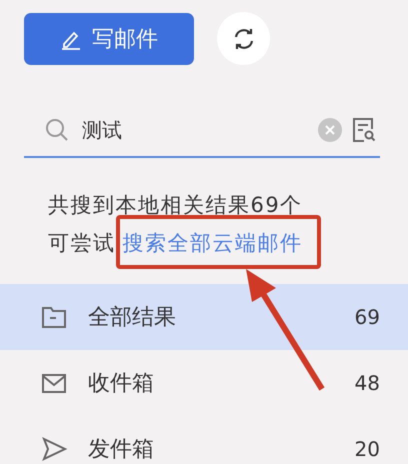  What do you see at coordinates (367, 449) in the screenshot?
I see `folder-count: 20` at bounding box center [367, 449].